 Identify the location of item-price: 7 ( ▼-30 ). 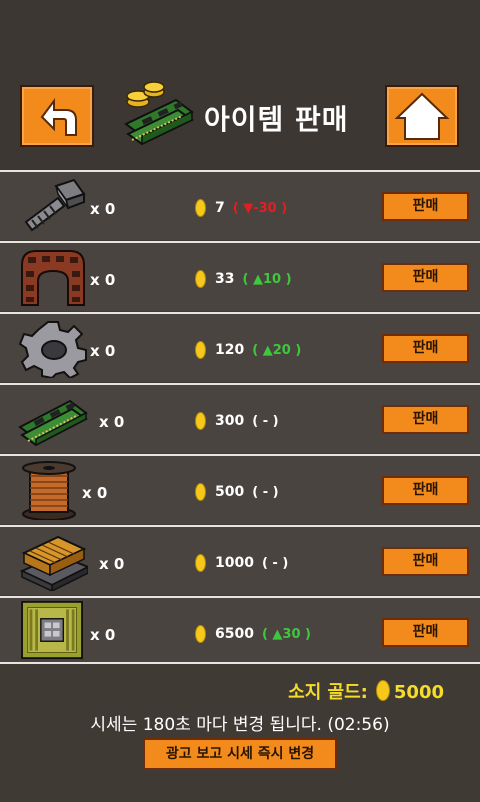
(251, 208).